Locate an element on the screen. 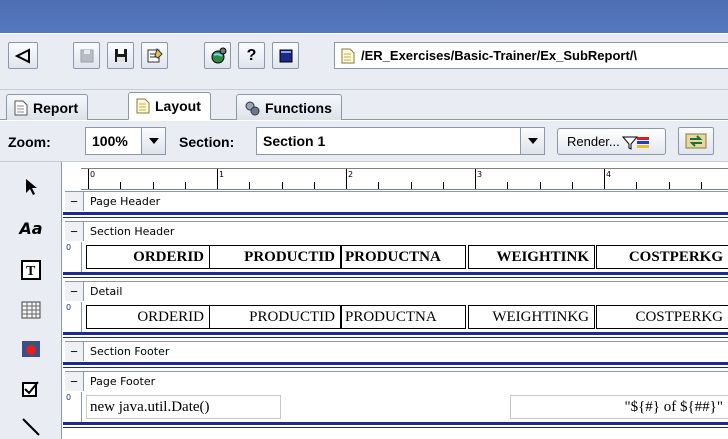 Image resolution: width=728 pixels, height=439 pixels. tab-layout: Layout is located at coordinates (169, 106).